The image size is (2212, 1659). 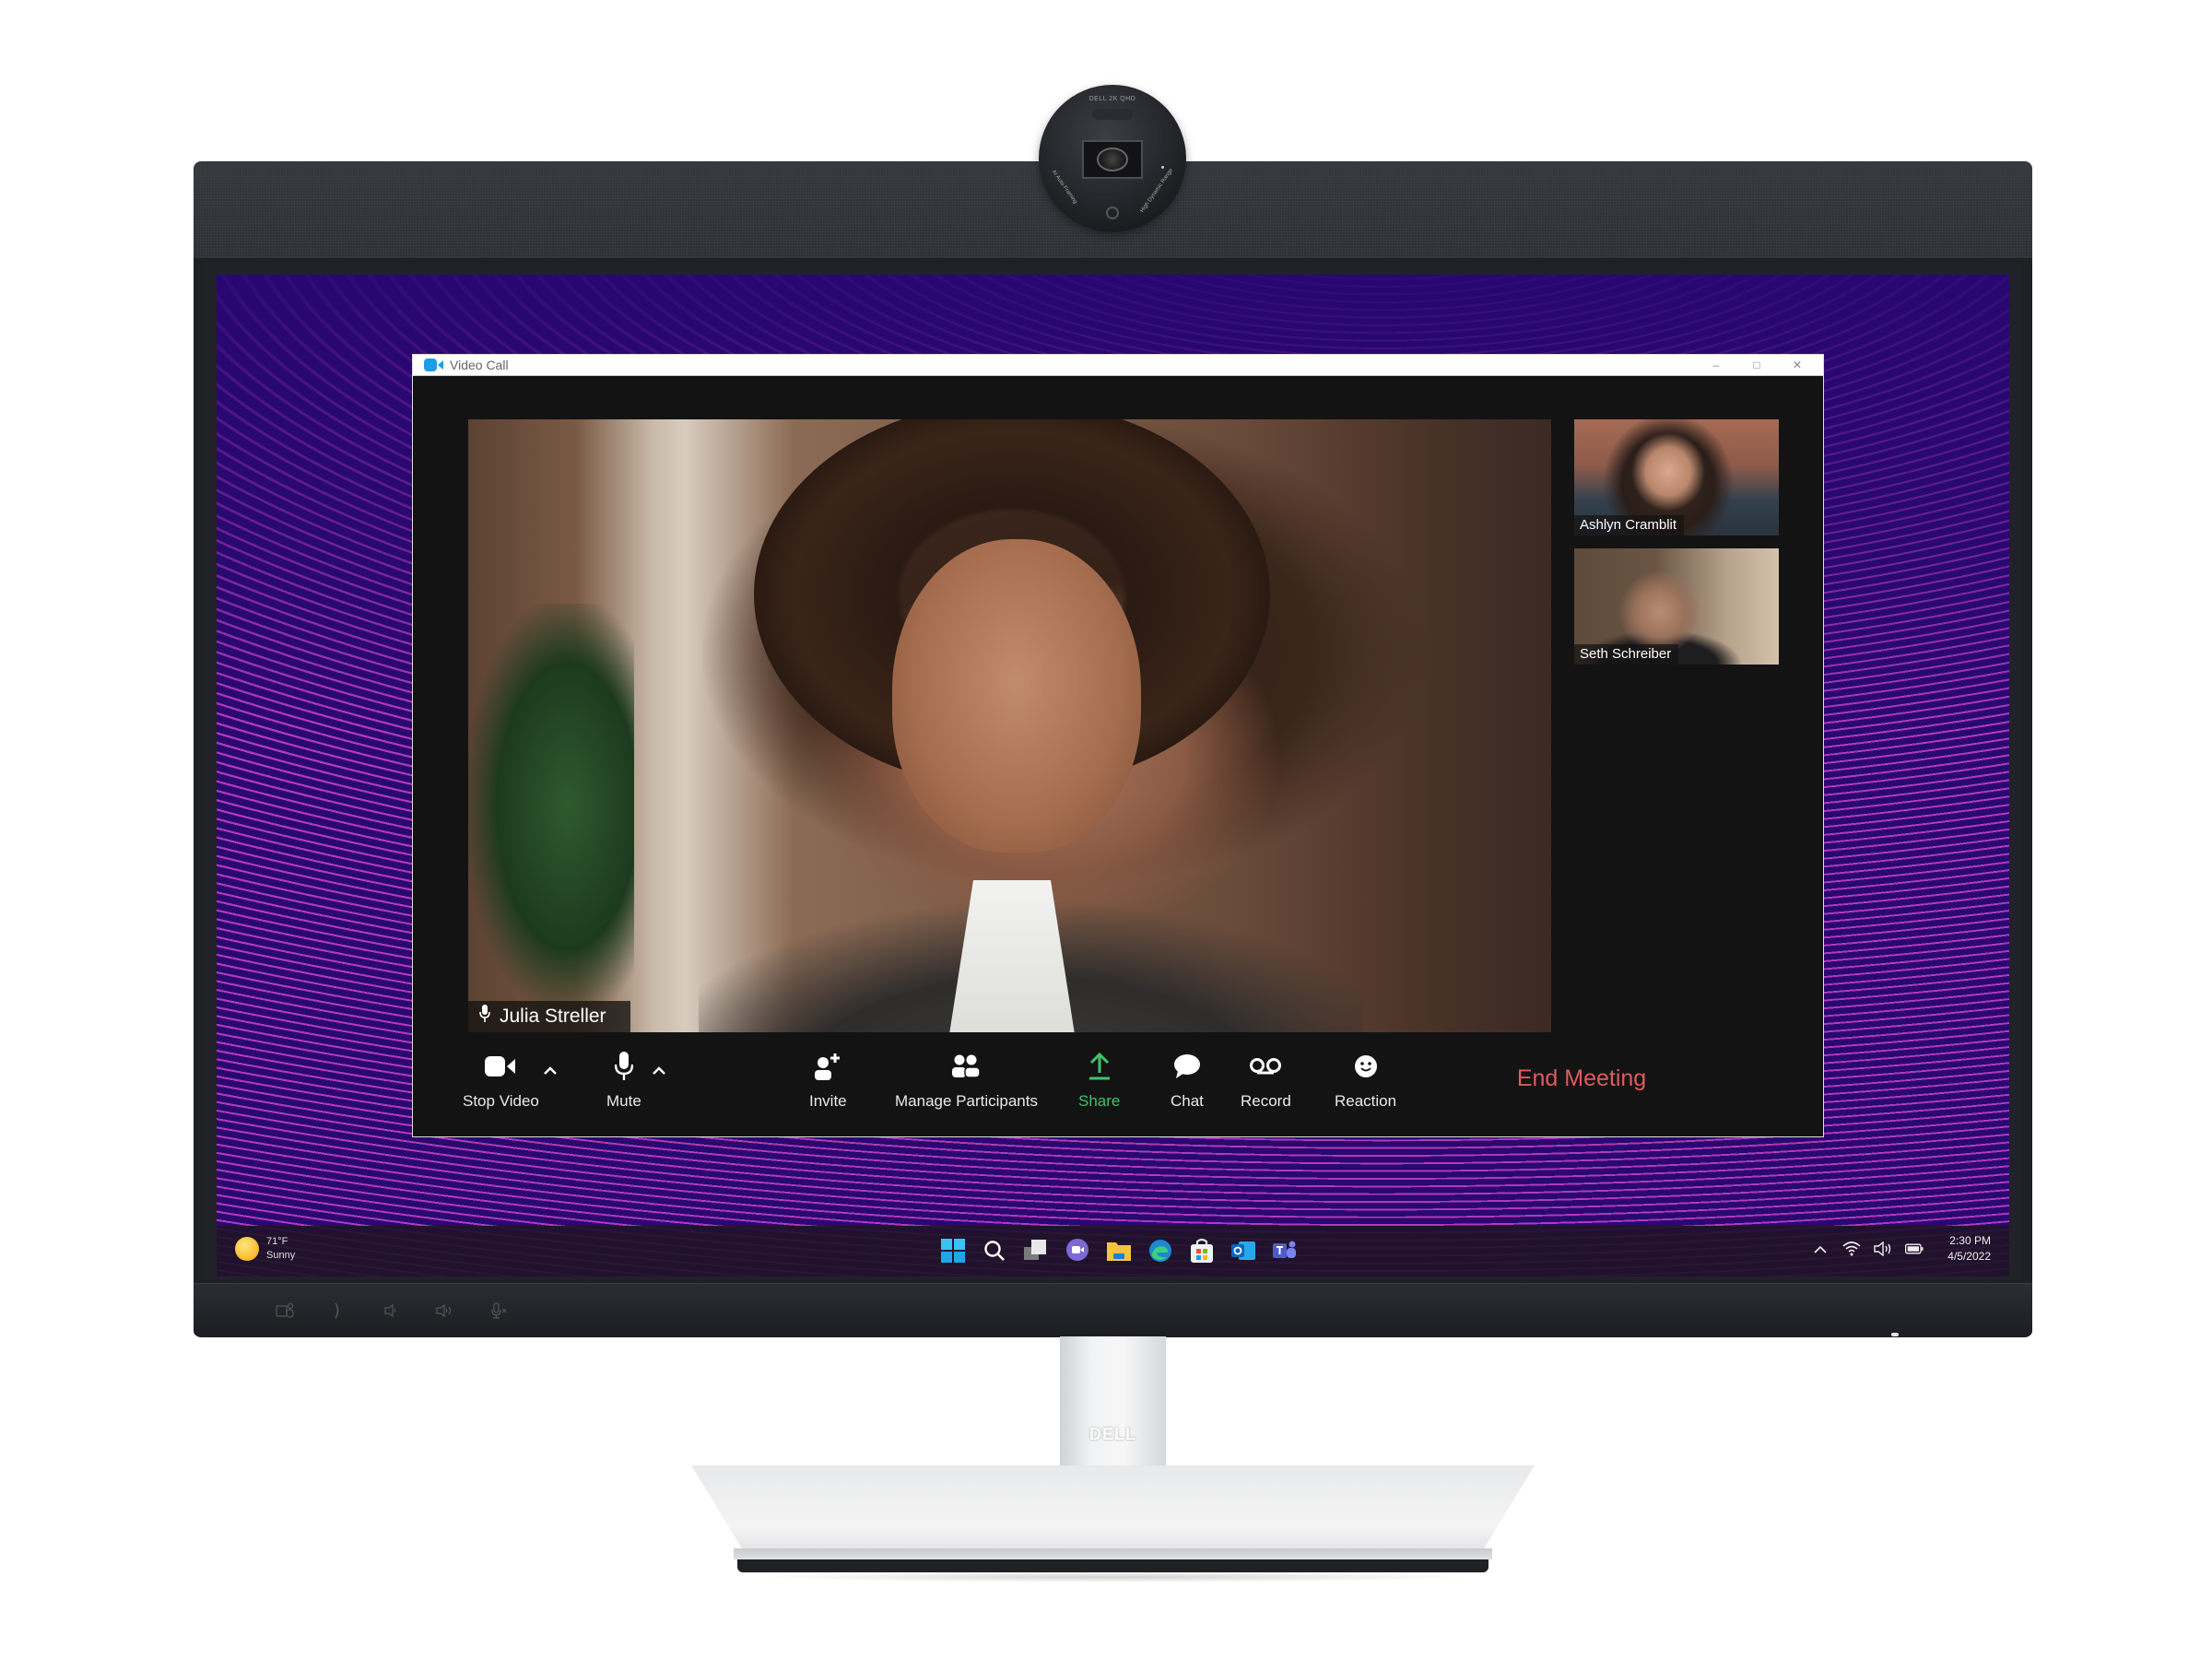 What do you see at coordinates (1901, 1249) in the screenshot?
I see `system-tray: 2:30 PM 4/5/2022` at bounding box center [1901, 1249].